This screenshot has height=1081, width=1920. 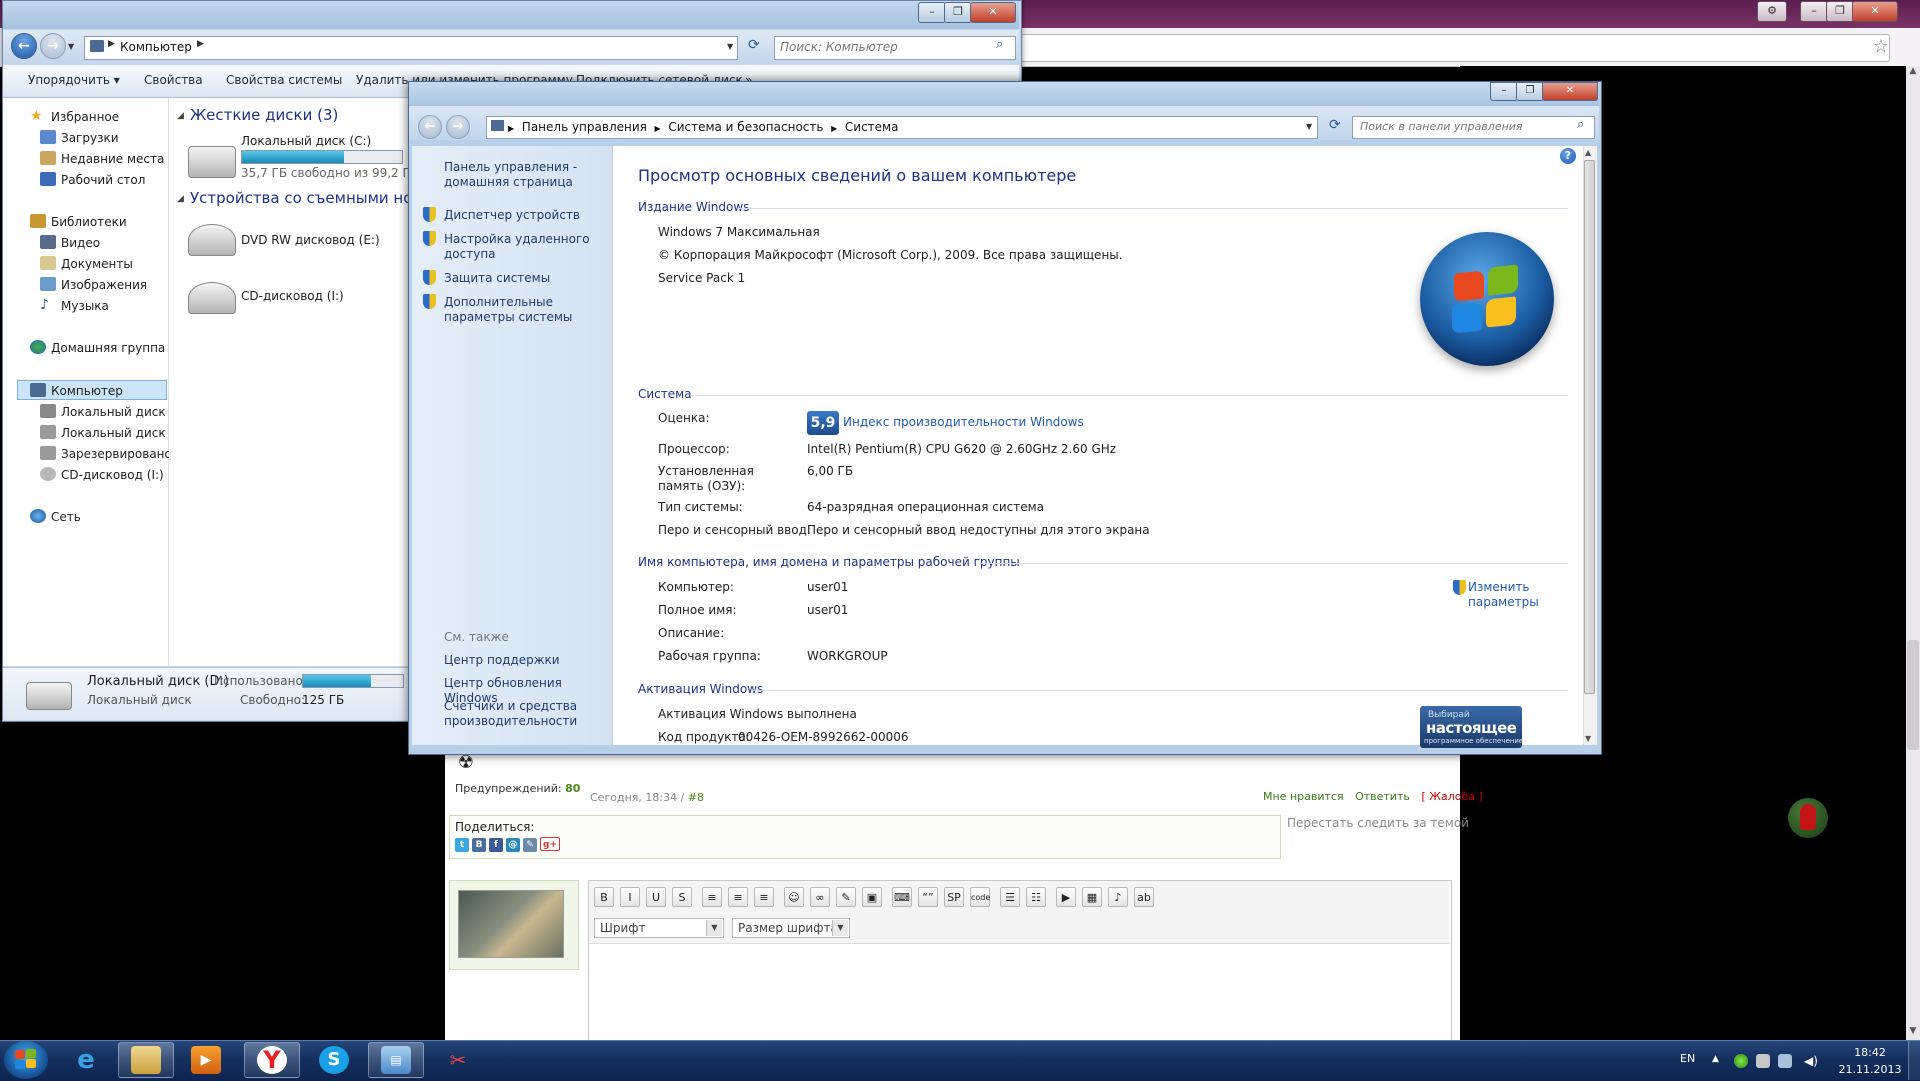 I want to click on cd-drive-name: CD-дисковод (I:), so click(x=292, y=296).